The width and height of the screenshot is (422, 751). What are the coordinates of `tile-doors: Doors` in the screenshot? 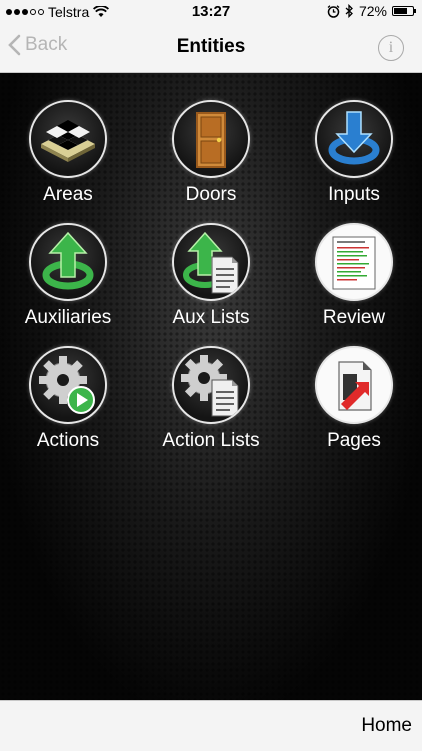 It's located at (211, 153).